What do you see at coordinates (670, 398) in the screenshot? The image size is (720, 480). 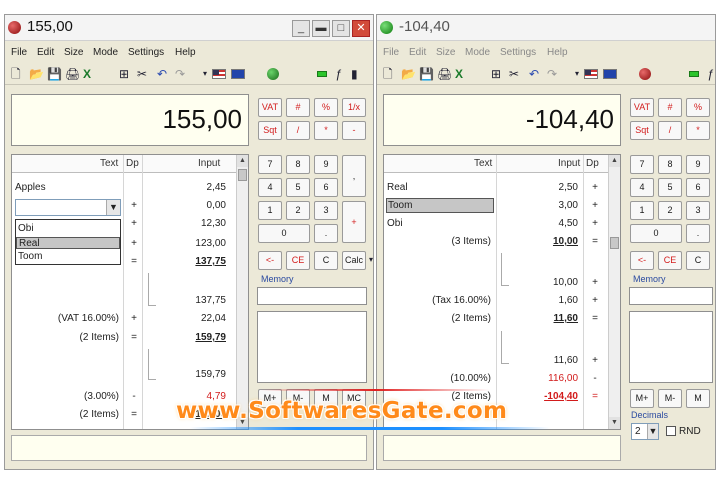 I see `key-m-minus: M-` at bounding box center [670, 398].